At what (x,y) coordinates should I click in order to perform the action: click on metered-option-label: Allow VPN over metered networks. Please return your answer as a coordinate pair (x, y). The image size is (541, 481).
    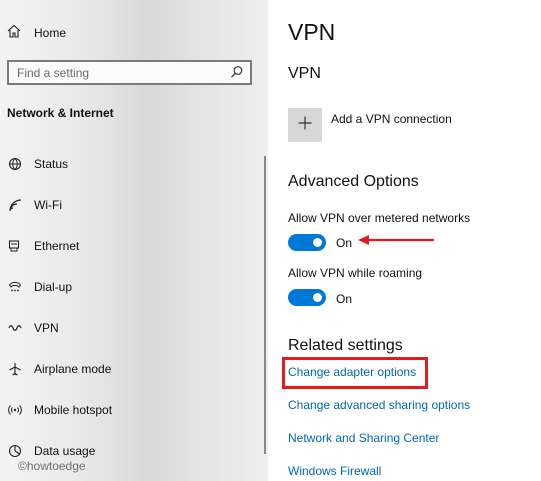
    Looking at the image, I should click on (379, 218).